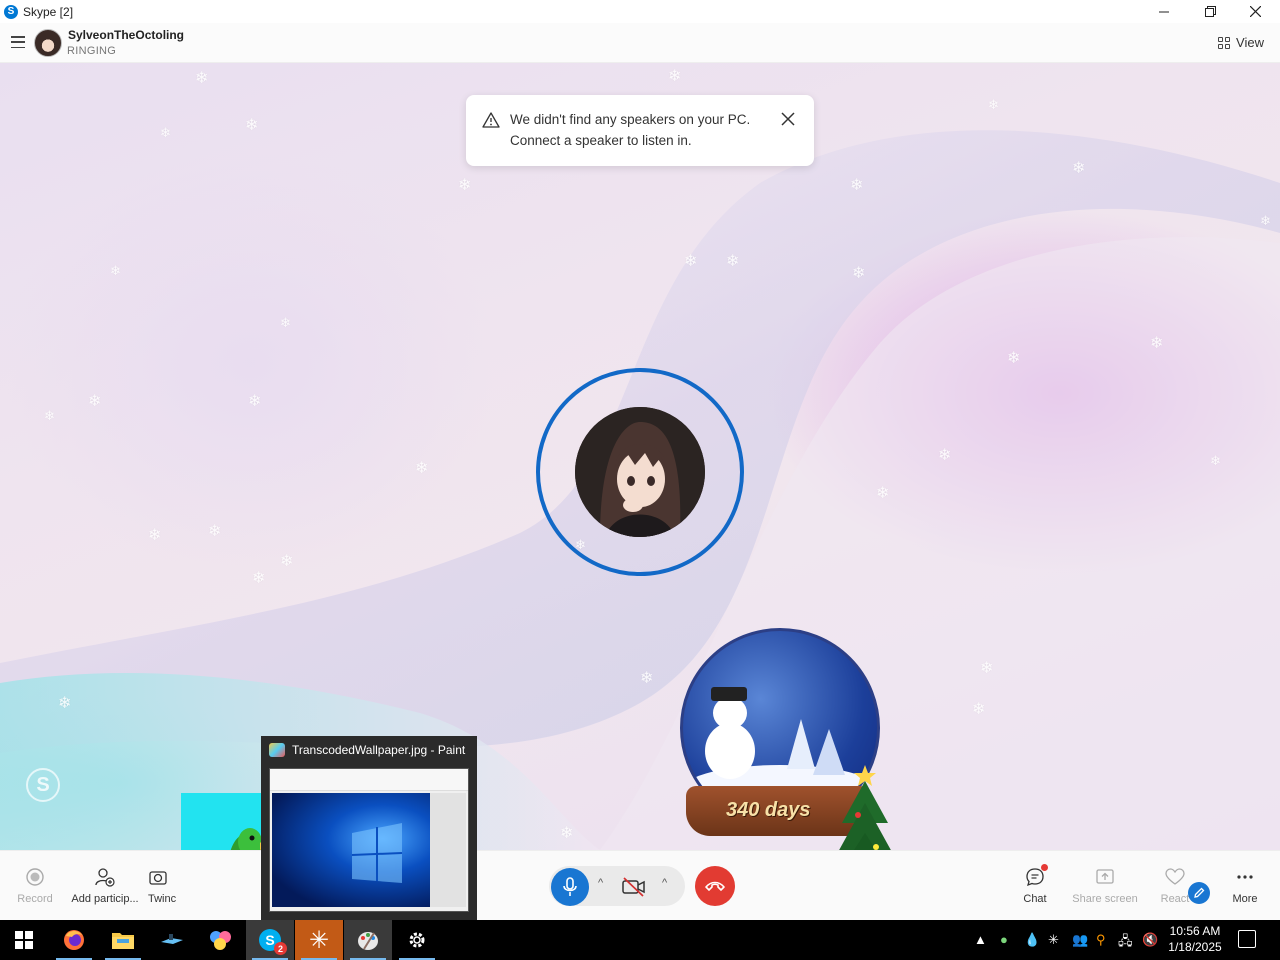  What do you see at coordinates (1105, 876) in the screenshot?
I see `share-screen-icon` at bounding box center [1105, 876].